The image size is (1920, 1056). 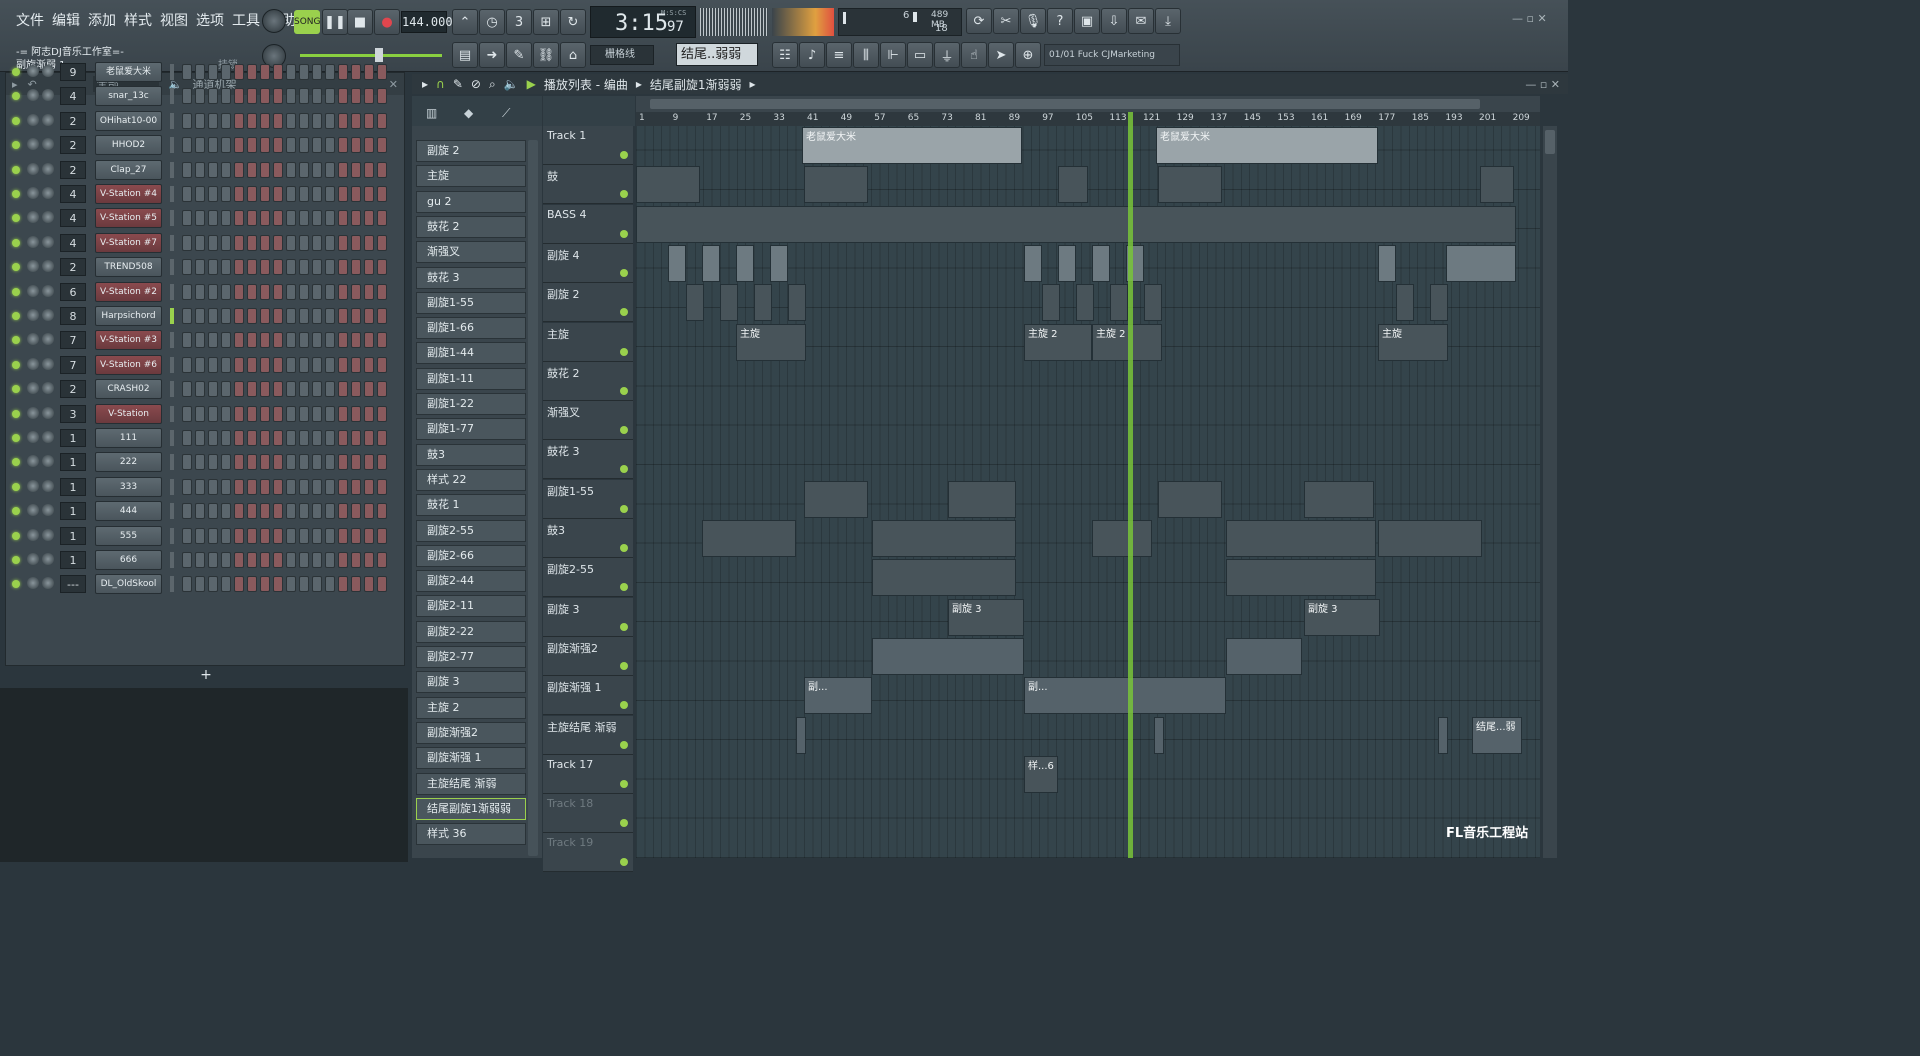 What do you see at coordinates (588, 145) in the screenshot?
I see `track-header-row: Track 1` at bounding box center [588, 145].